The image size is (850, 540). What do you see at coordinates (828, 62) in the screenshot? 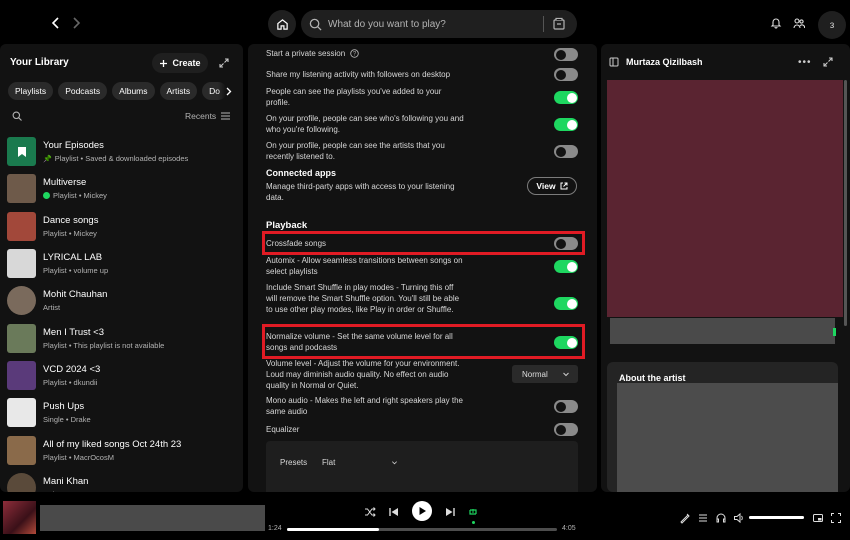
I see `expand-icon` at bounding box center [828, 62].